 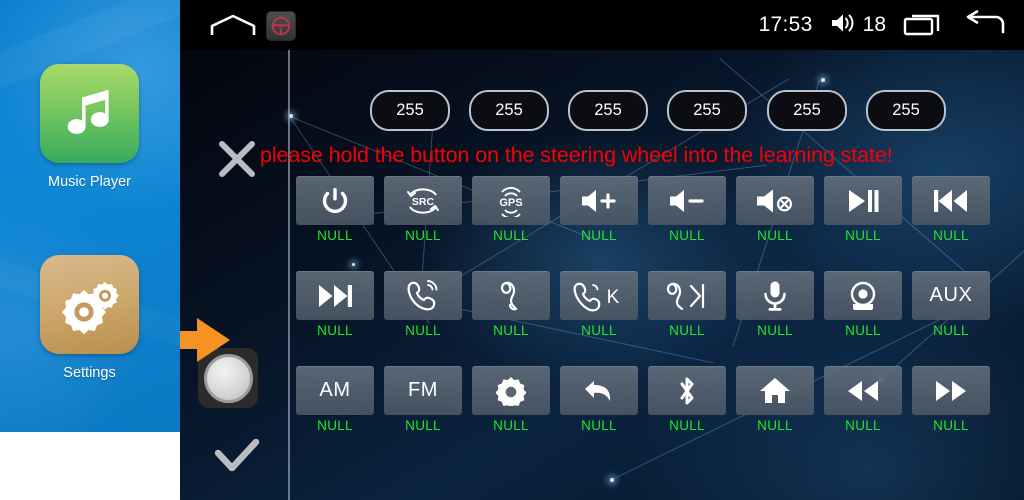 What do you see at coordinates (687, 295) in the screenshot?
I see `key-phone-hangup-arrow` at bounding box center [687, 295].